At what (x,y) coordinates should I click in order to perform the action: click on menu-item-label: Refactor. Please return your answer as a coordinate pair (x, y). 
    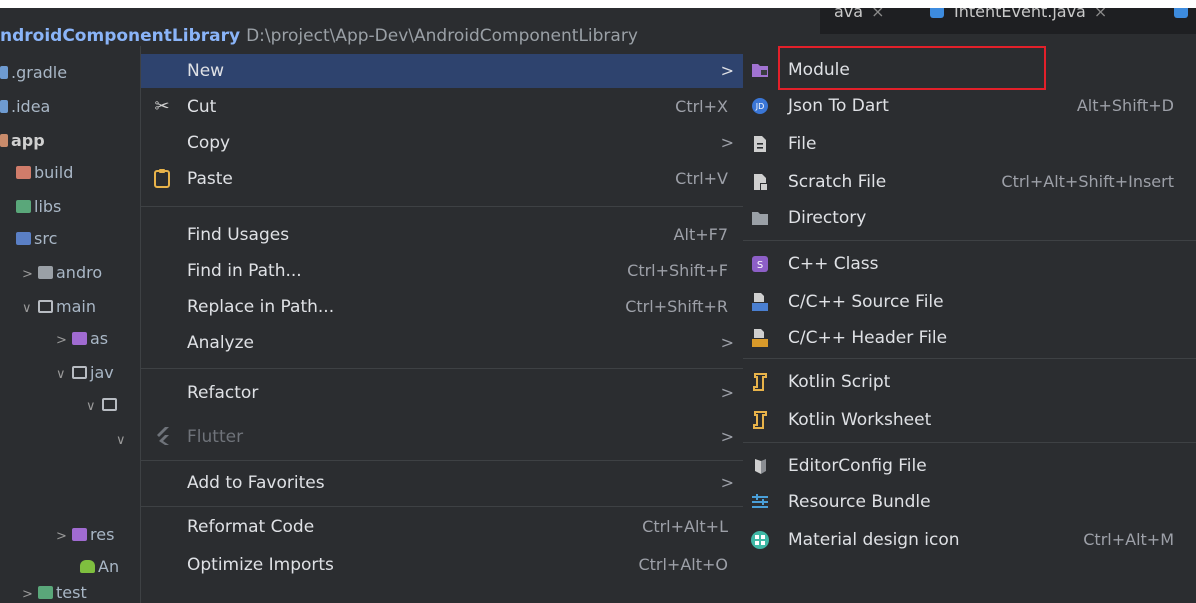
    Looking at the image, I should click on (223, 393).